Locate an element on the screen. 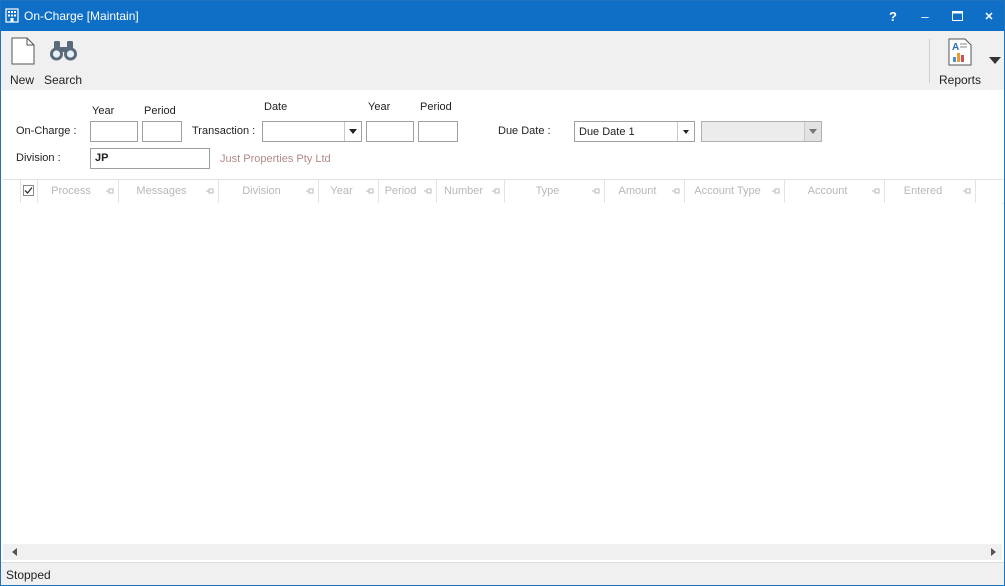 Image resolution: width=1005 pixels, height=586 pixels. building-icon is located at coordinates (12, 15).